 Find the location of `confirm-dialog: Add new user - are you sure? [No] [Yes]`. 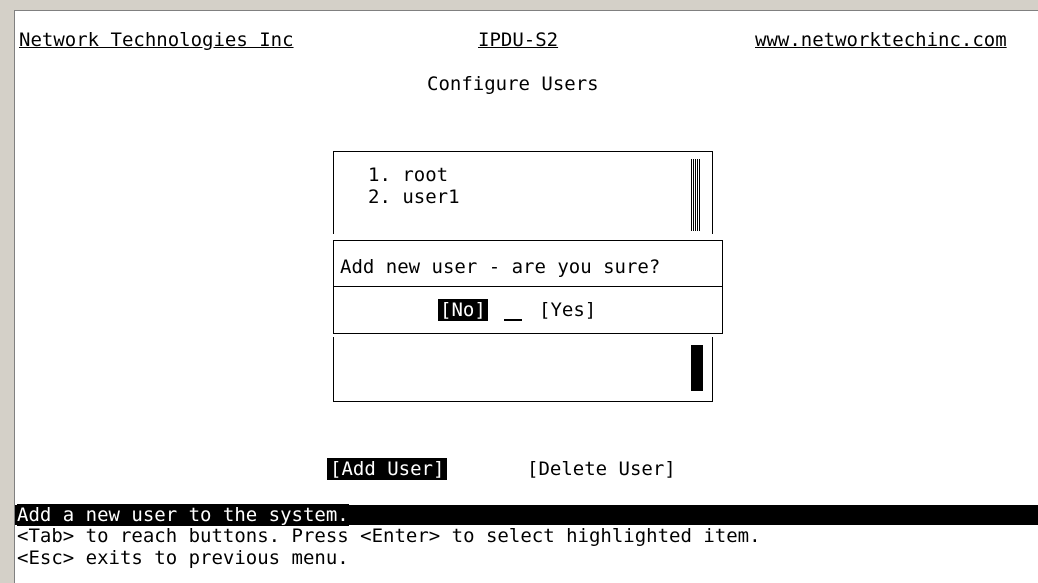

confirm-dialog: Add new user - are you sure? [No] [Yes] is located at coordinates (528, 287).